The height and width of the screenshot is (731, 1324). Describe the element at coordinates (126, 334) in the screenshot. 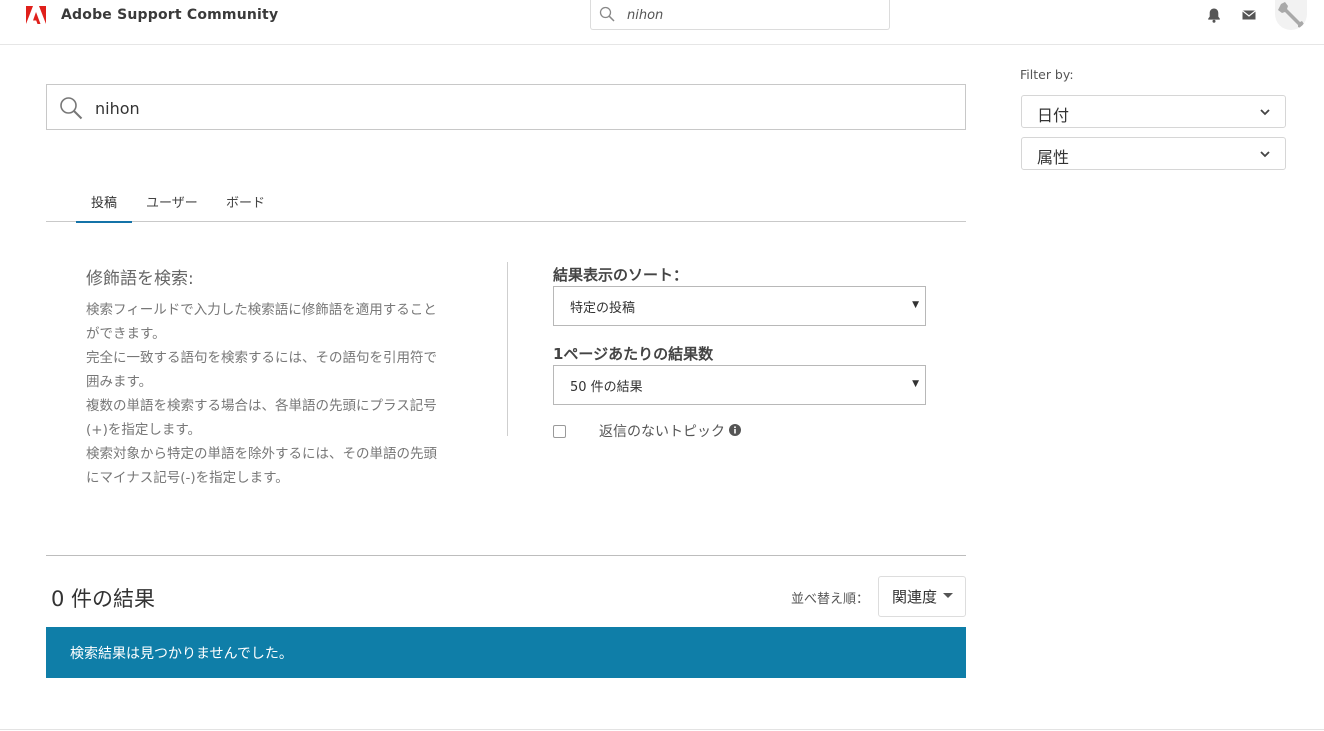

I see `help-line: ができます。` at that location.